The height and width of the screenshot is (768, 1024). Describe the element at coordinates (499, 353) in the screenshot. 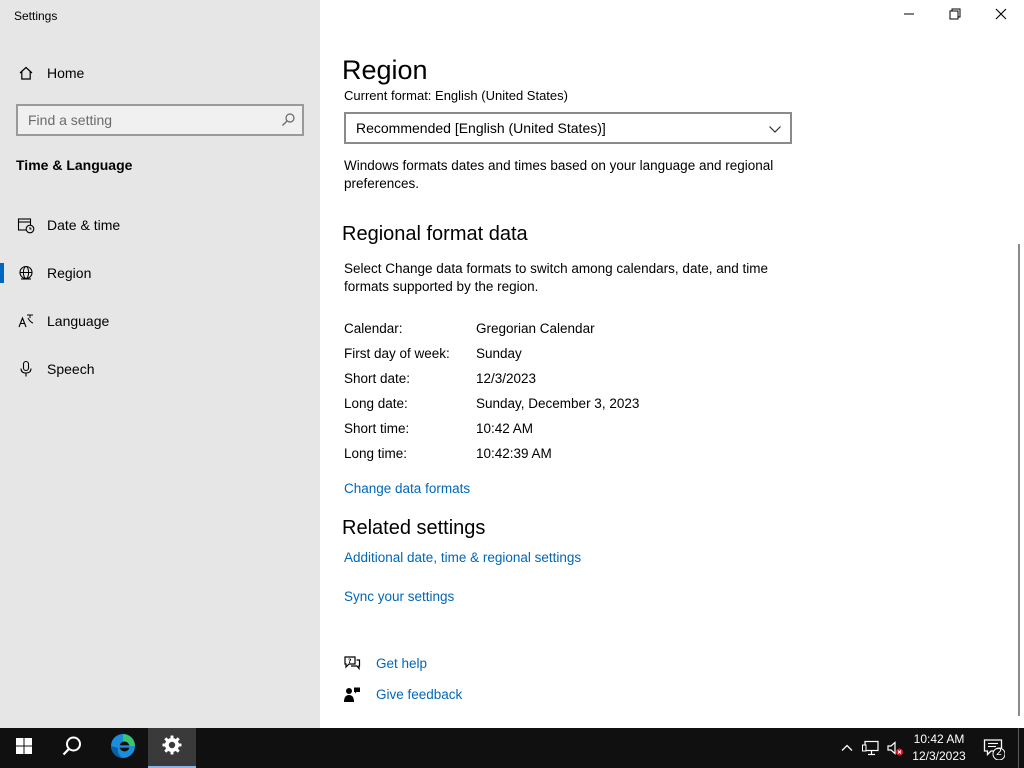

I see `format-row-value: Sunday` at that location.